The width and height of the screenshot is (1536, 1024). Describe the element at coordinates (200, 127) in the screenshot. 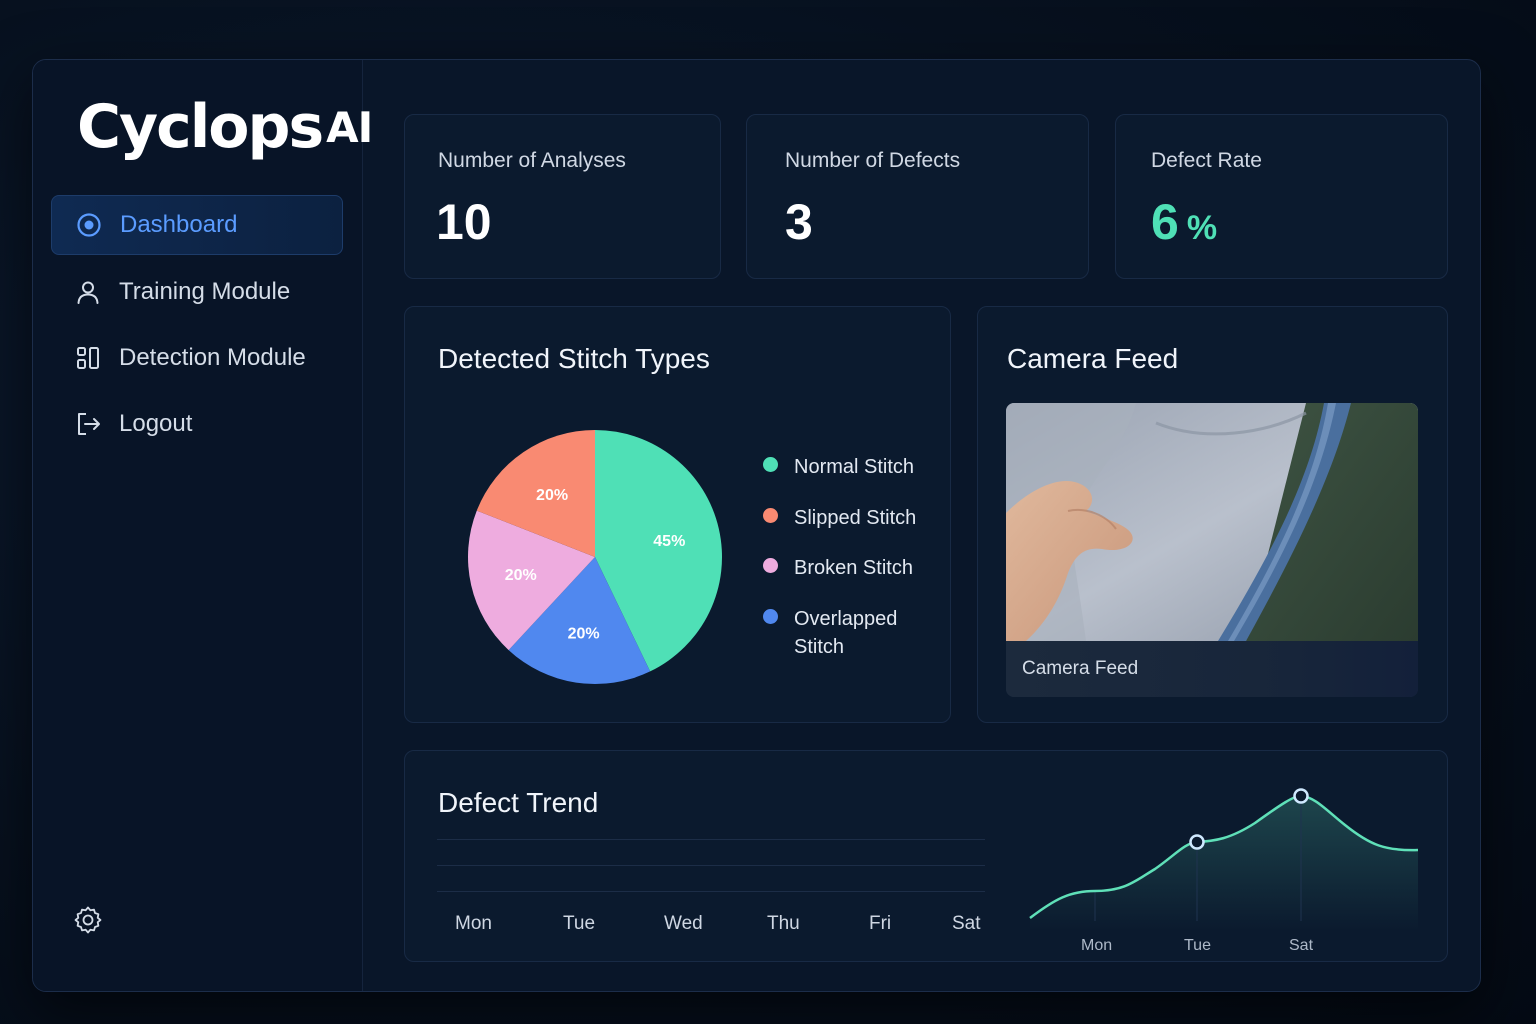

I see `brand-name: Cyclops` at that location.